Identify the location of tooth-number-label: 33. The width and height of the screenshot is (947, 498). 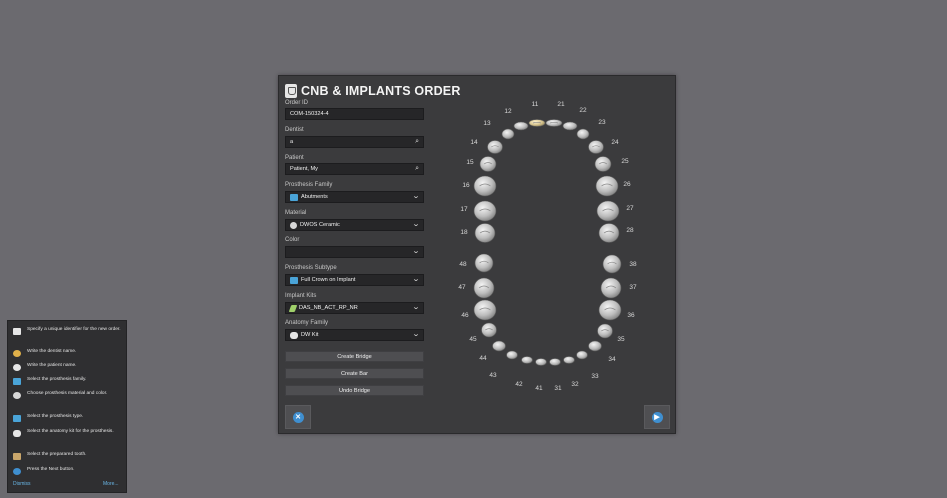
(595, 376).